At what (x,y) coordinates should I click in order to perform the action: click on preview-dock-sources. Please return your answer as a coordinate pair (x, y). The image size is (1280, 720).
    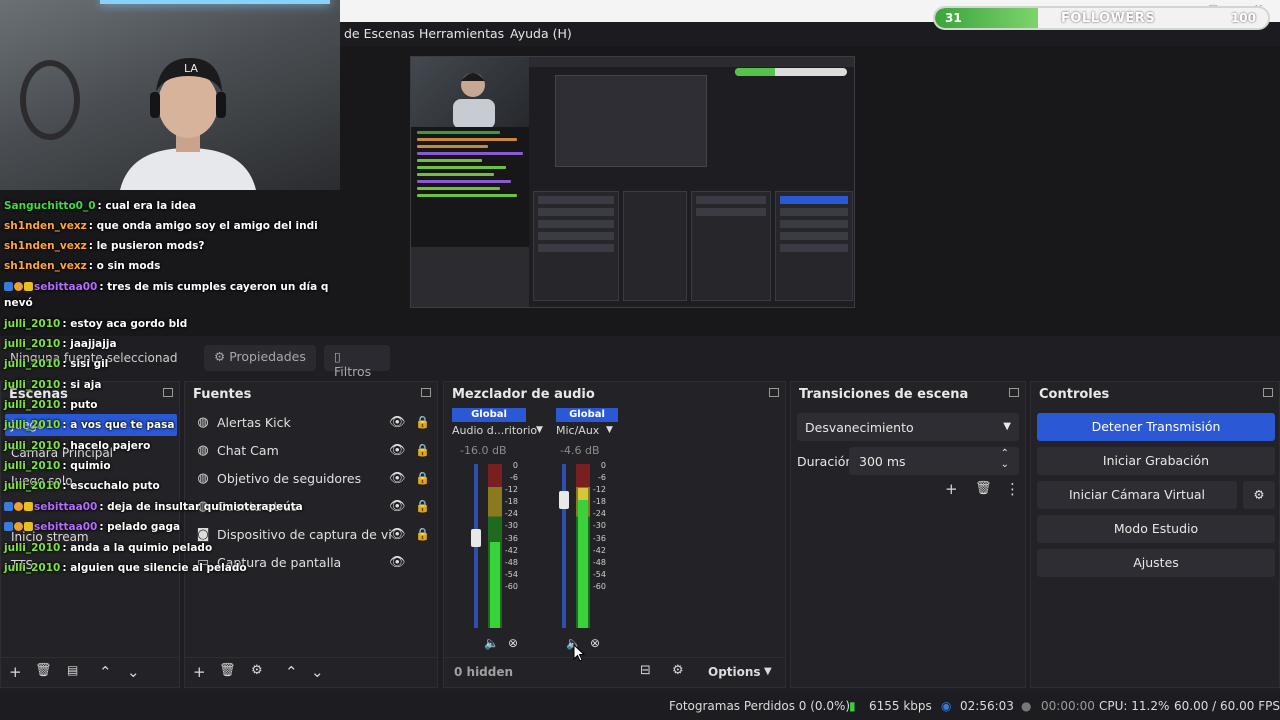
    Looking at the image, I should click on (576, 246).